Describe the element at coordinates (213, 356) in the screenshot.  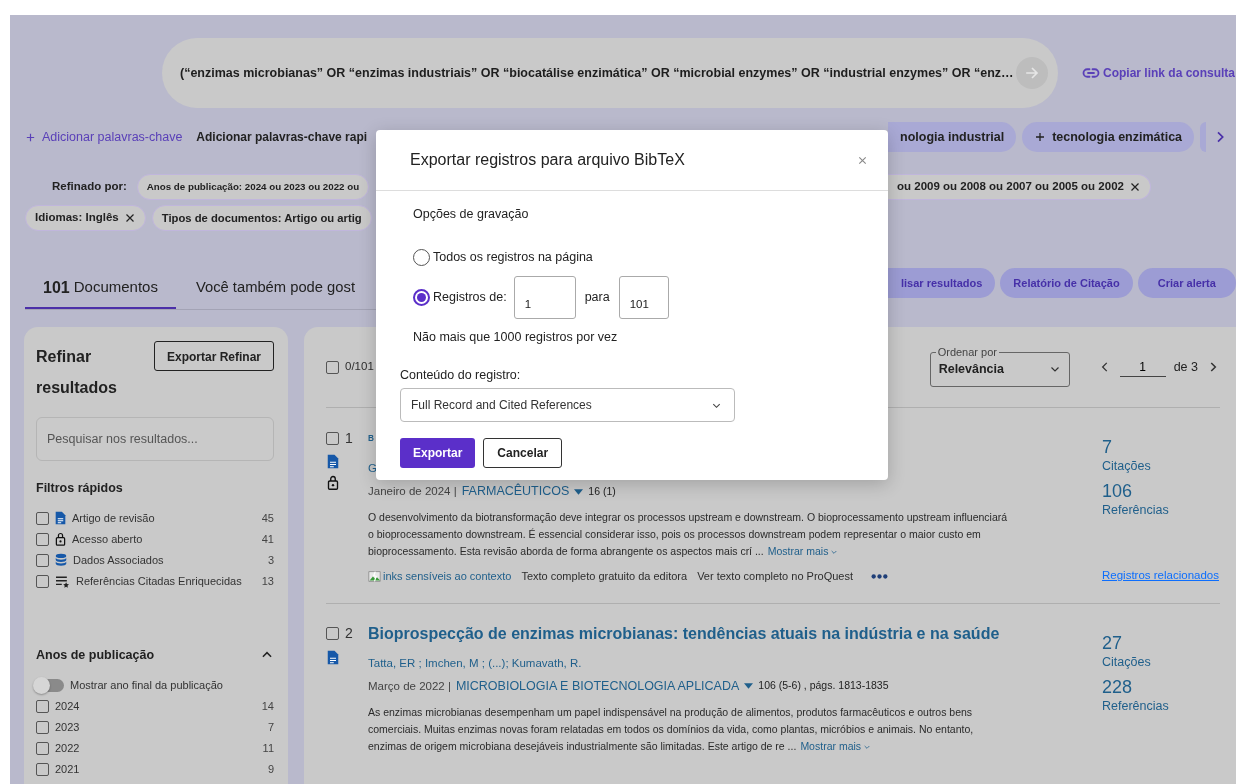
I see `export-refine-button: Exportar Refinar` at that location.